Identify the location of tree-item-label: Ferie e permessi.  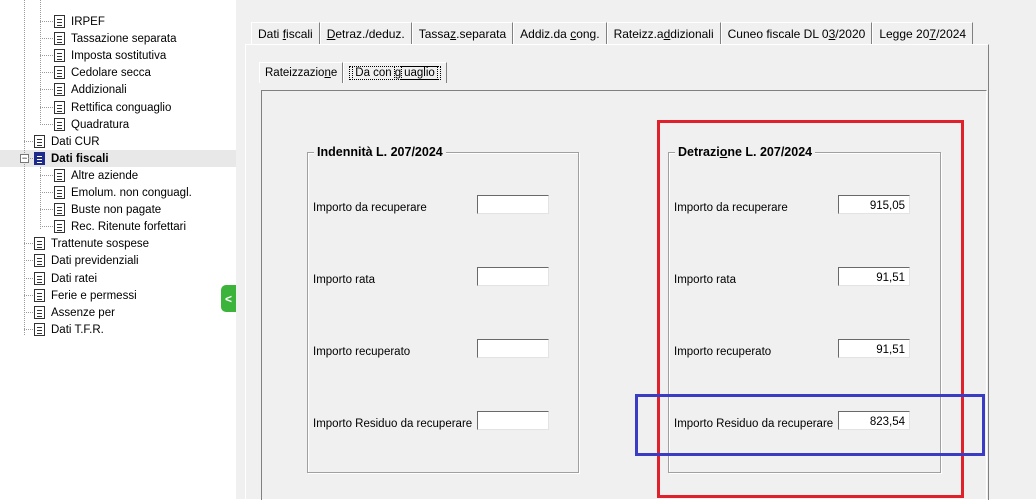
(94, 295).